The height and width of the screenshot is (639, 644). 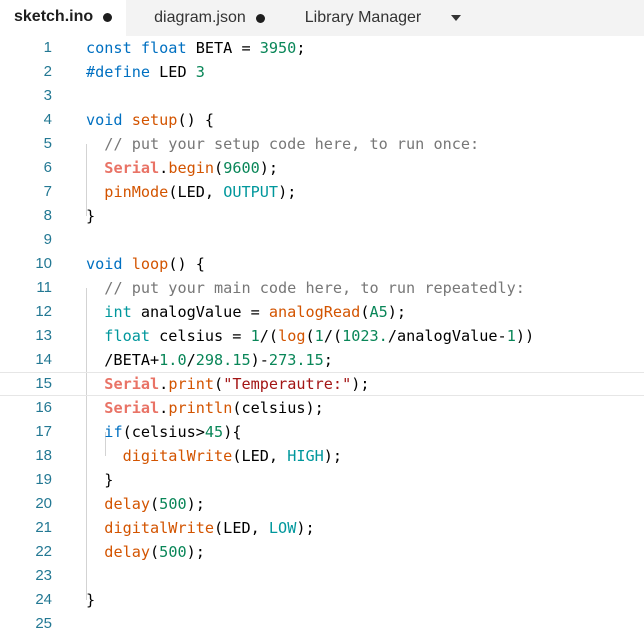 I want to click on tab-label: Library Manager, so click(x=363, y=17).